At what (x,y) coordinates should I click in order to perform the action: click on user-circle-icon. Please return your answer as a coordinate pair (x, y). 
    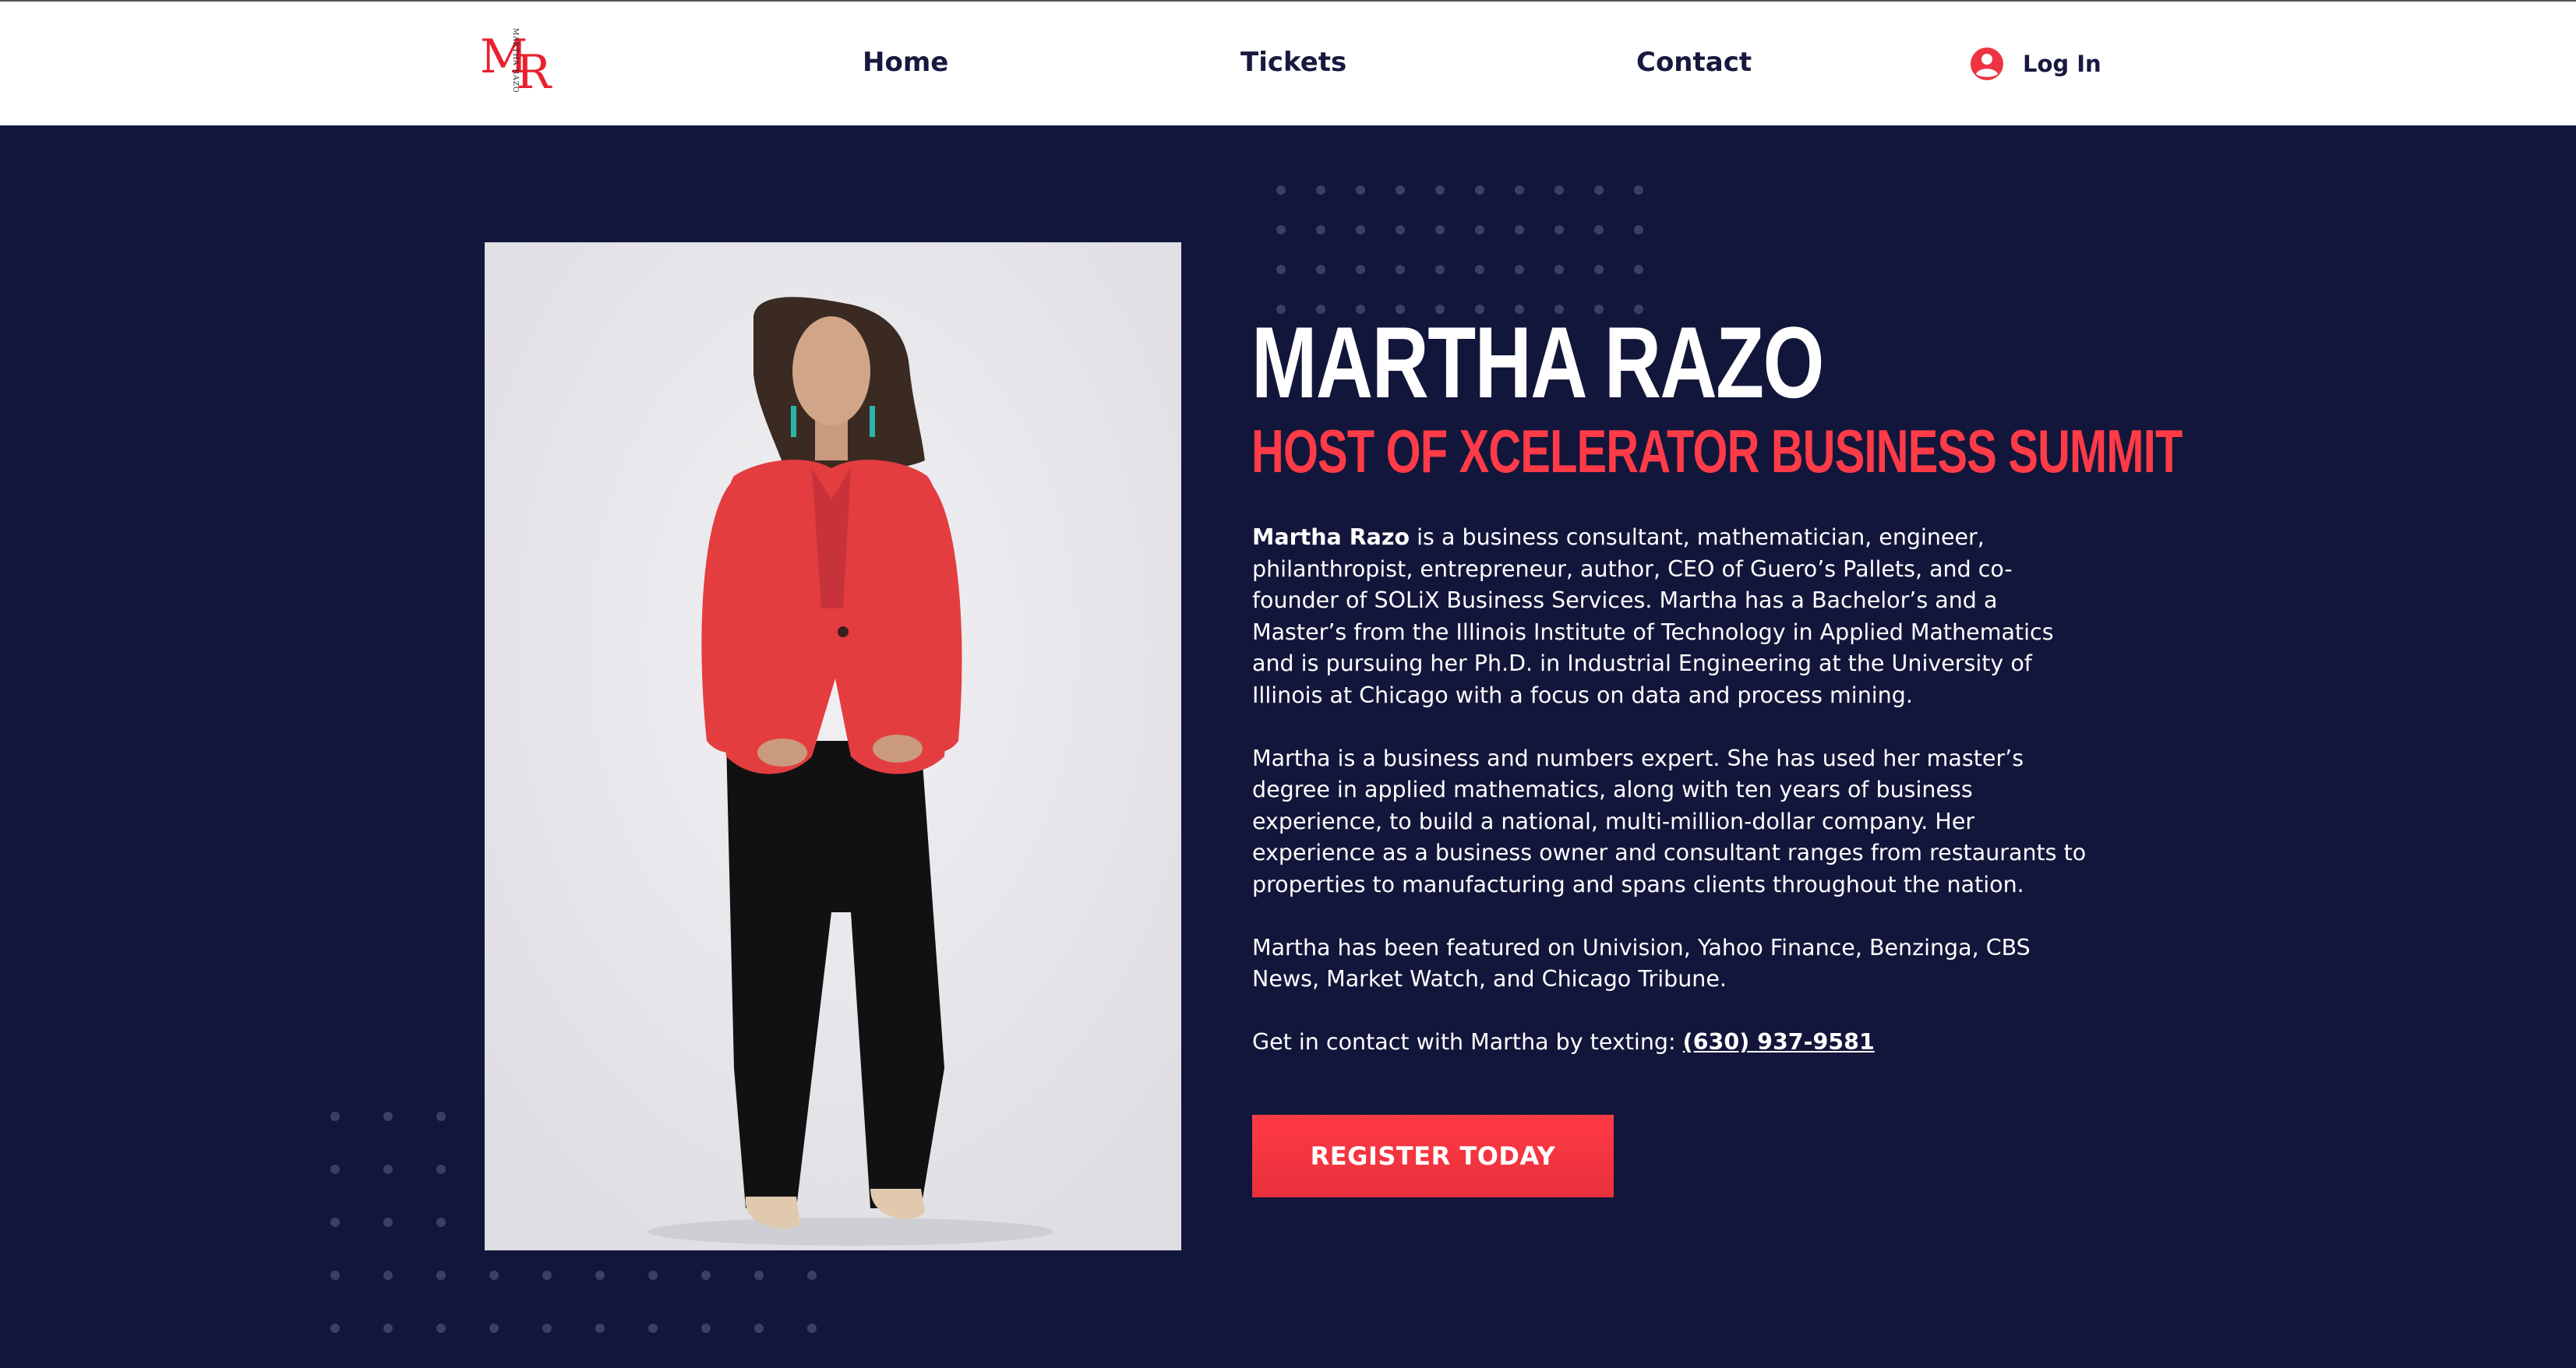
    Looking at the image, I should click on (1987, 64).